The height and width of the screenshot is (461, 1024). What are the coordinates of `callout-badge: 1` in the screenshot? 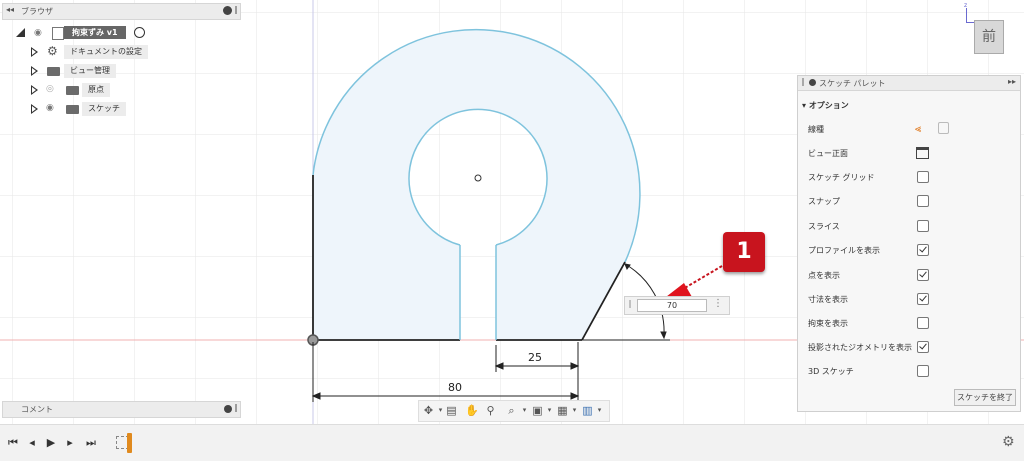 It's located at (744, 252).